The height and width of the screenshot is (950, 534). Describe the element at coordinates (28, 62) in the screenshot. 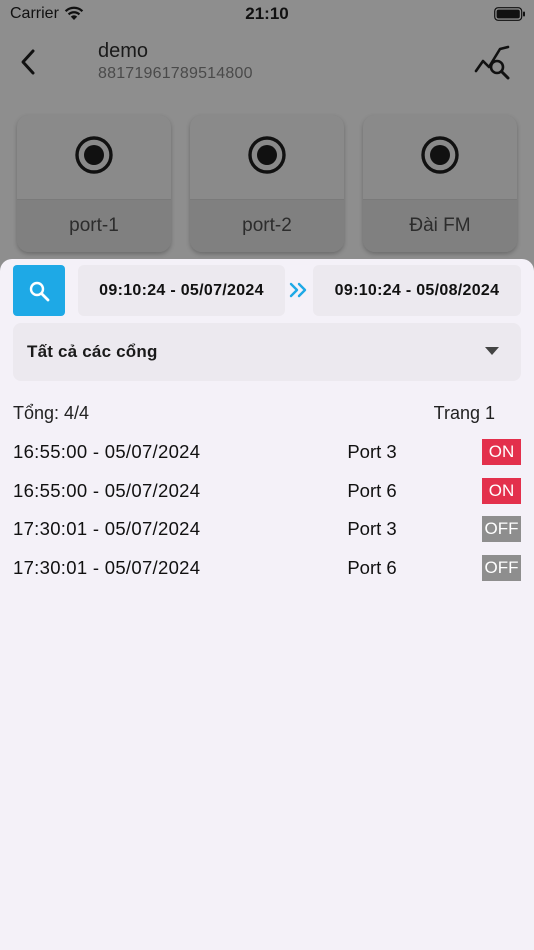

I see `back-icon` at that location.